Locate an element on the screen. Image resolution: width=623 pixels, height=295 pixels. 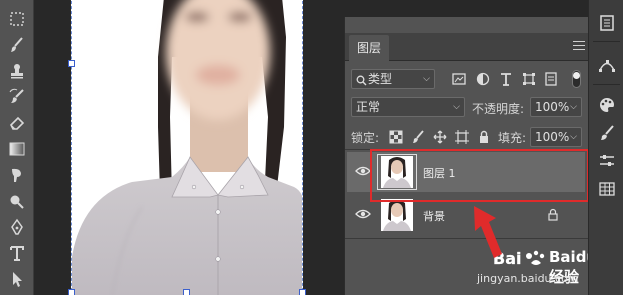
properties-icon is located at coordinates (606, 22).